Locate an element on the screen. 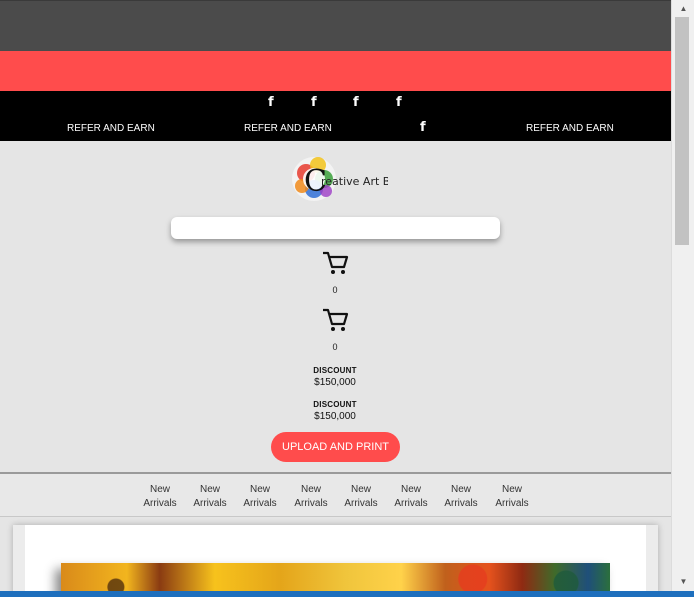 The image size is (694, 597). svg-text: reative Art Box is located at coordinates (354, 181).